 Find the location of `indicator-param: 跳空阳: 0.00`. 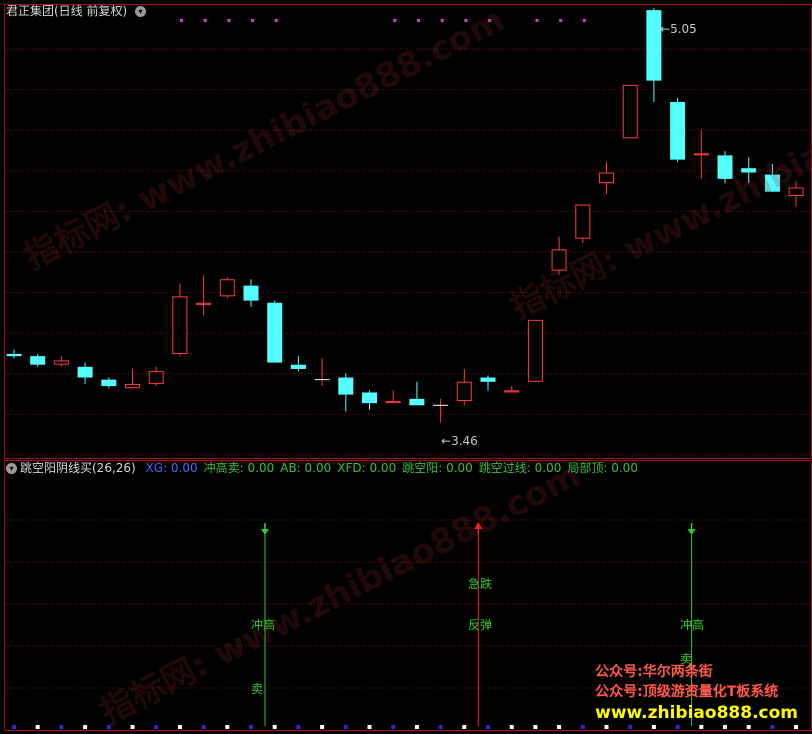

indicator-param: 跳空阳: 0.00 is located at coordinates (437, 468).